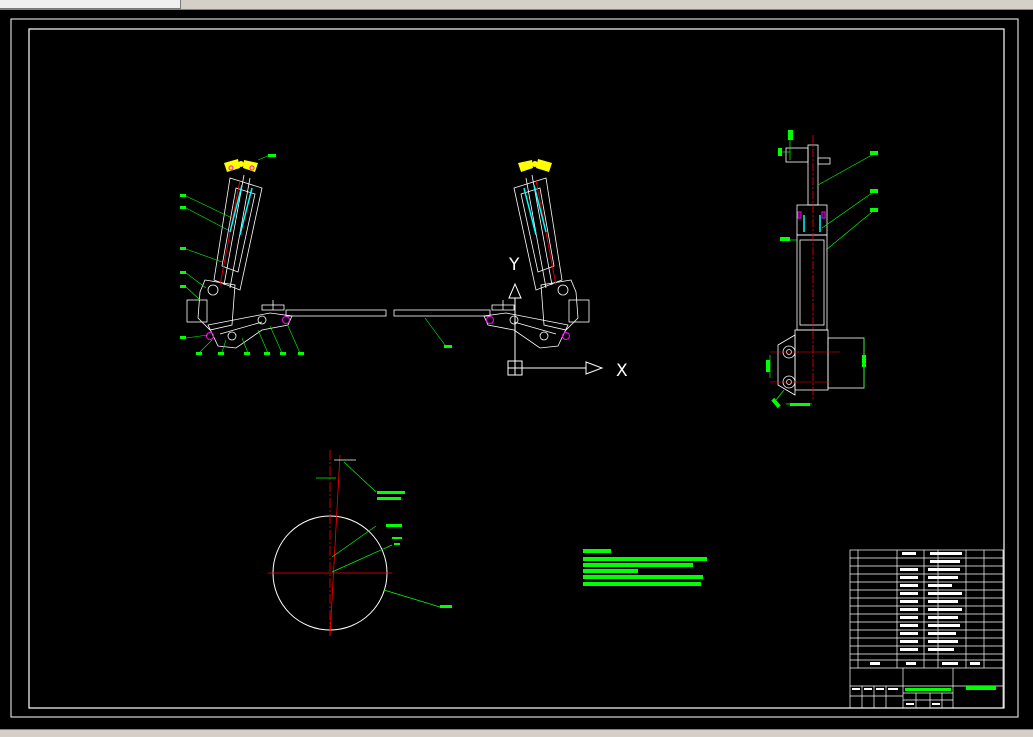  What do you see at coordinates (448, 346) in the screenshot?
I see `rack-leader-tag` at bounding box center [448, 346].